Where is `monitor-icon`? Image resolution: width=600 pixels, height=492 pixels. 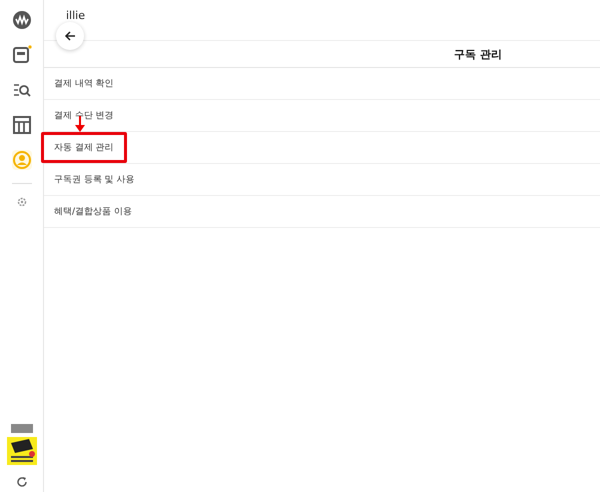 monitor-icon is located at coordinates (22, 55).